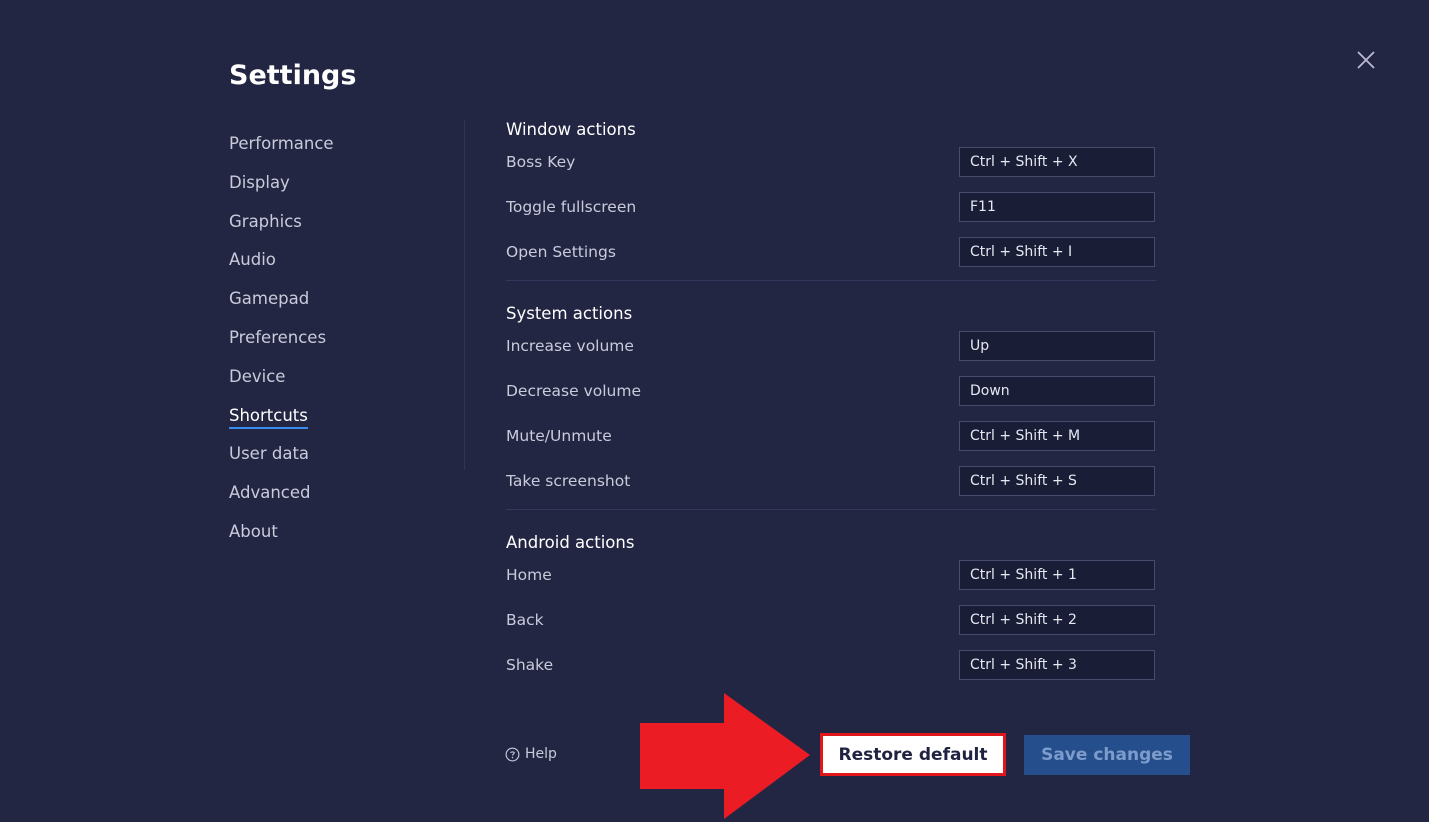  What do you see at coordinates (831, 582) in the screenshot?
I see `shortcut-row-home: Home Ctrl + Shift + 1` at bounding box center [831, 582].